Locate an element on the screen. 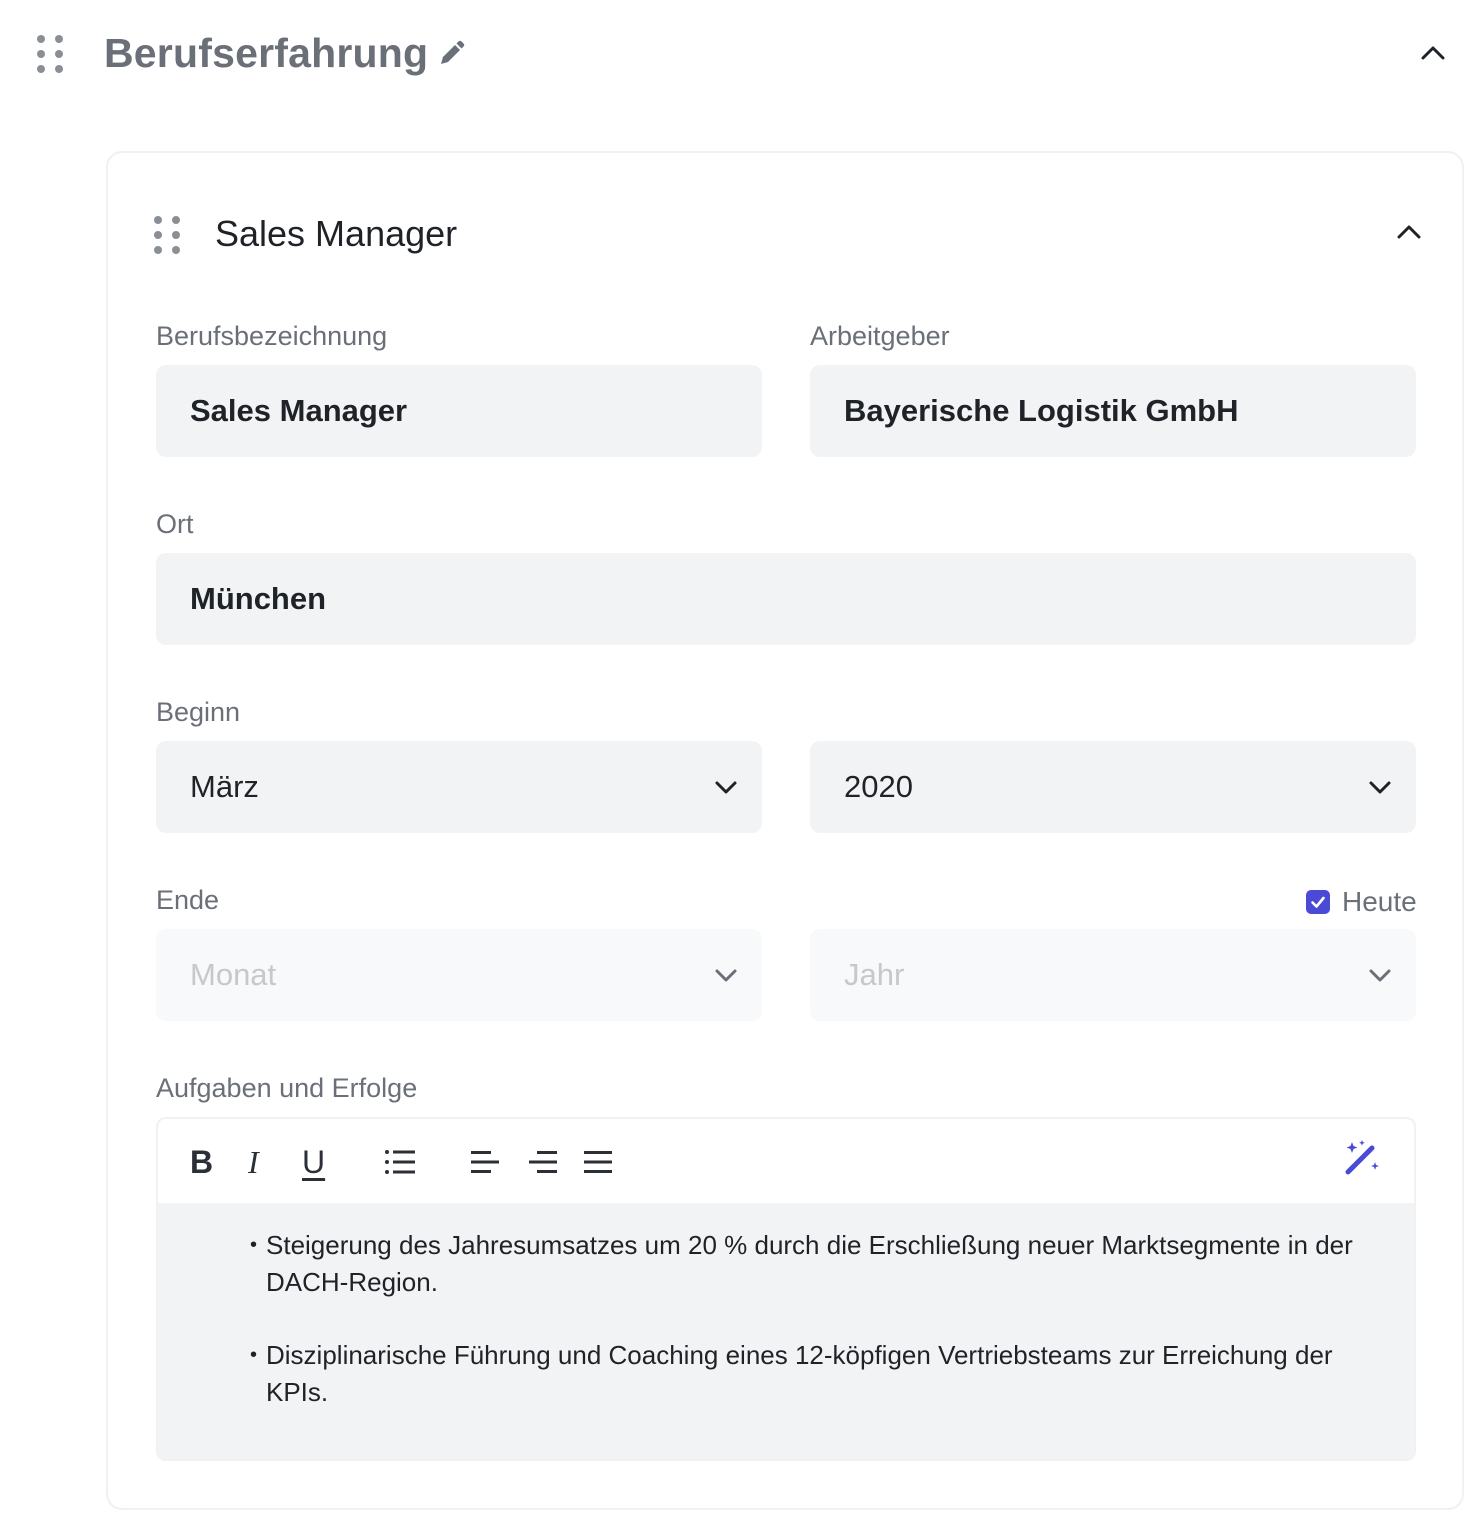 Image resolution: width=1478 pixels, height=1522 pixels. bullet-list-button is located at coordinates (400, 1162).